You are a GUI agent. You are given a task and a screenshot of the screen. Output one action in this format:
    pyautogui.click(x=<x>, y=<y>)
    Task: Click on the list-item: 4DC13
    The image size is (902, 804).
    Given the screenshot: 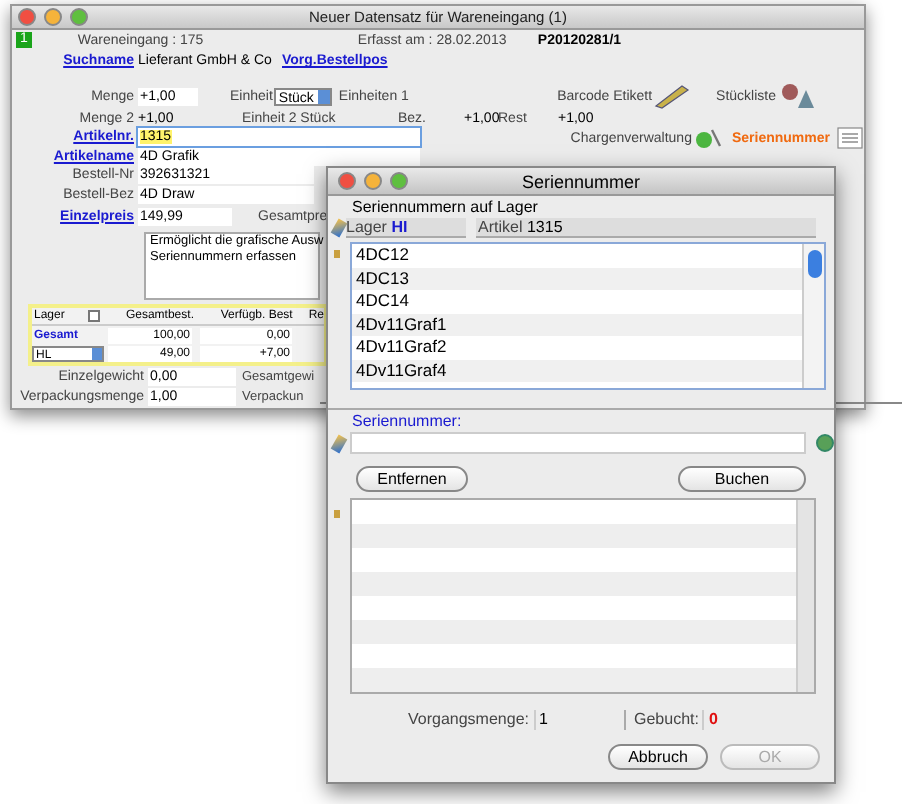 What is the action you would take?
    pyautogui.click(x=577, y=278)
    